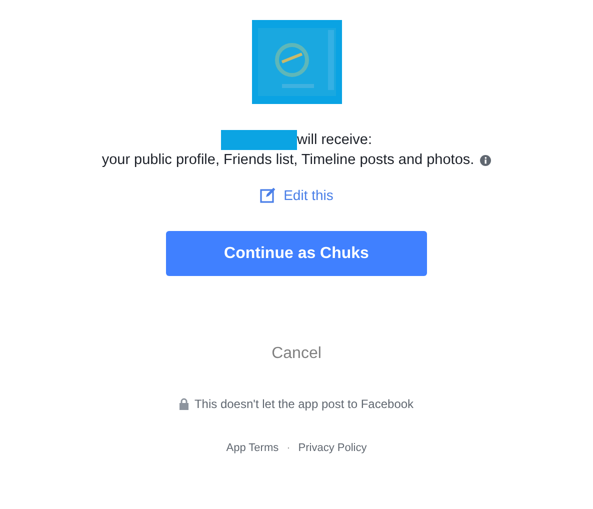 This screenshot has height=509, width=593. Describe the element at coordinates (252, 448) in the screenshot. I see `footer-link: App Terms` at that location.